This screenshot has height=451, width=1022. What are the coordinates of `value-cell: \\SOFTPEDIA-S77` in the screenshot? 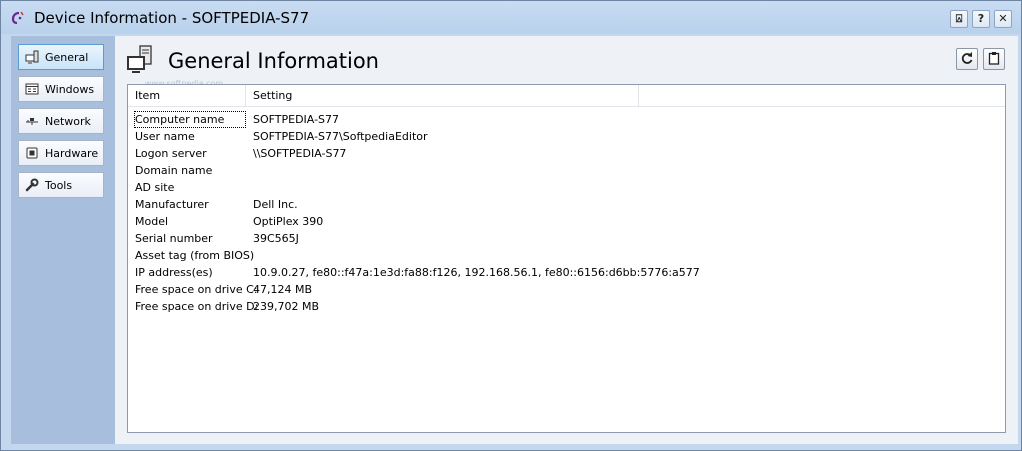 It's located at (300, 153).